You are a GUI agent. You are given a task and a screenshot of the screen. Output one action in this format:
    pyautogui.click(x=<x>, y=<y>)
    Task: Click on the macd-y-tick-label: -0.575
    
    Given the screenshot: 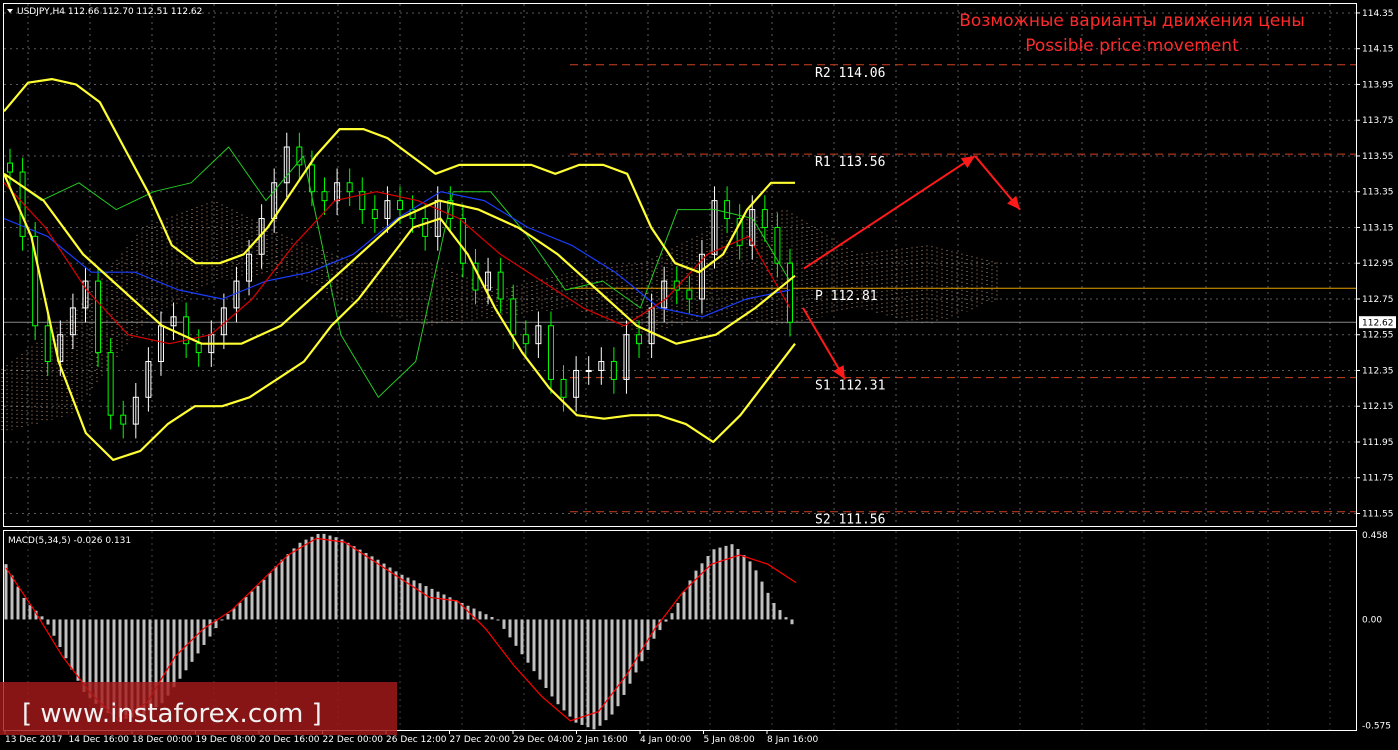 What is the action you would take?
    pyautogui.click(x=1376, y=726)
    